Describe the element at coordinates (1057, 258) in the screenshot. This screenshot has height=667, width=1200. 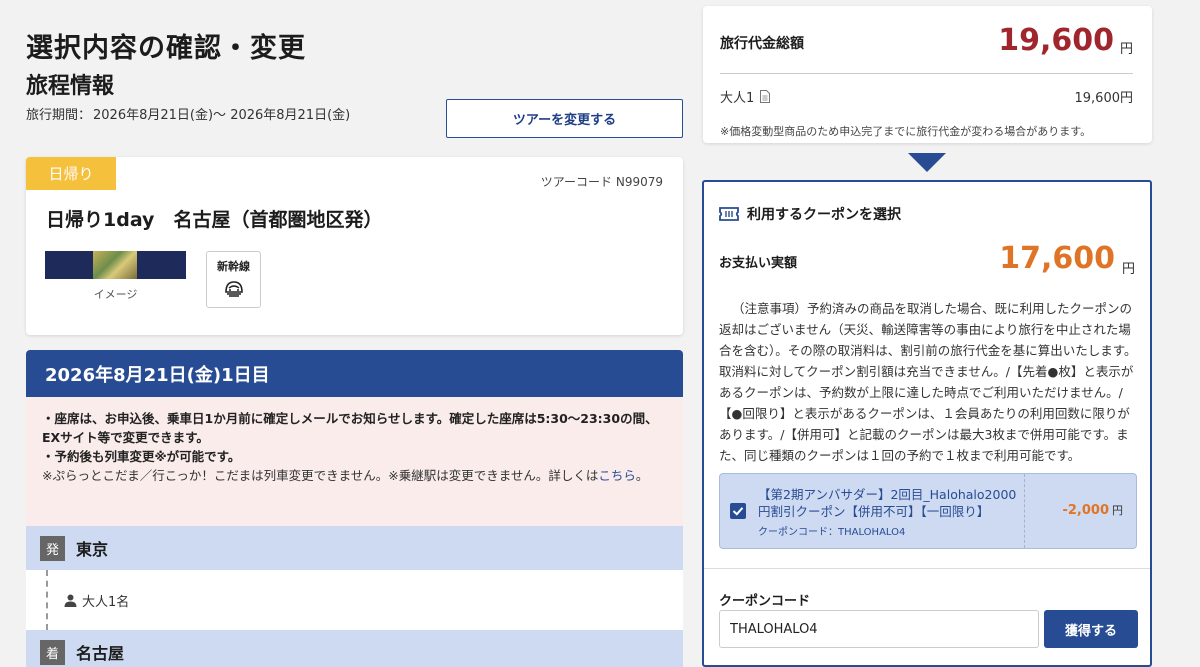
I see `pay-amount-value: 17,600` at that location.